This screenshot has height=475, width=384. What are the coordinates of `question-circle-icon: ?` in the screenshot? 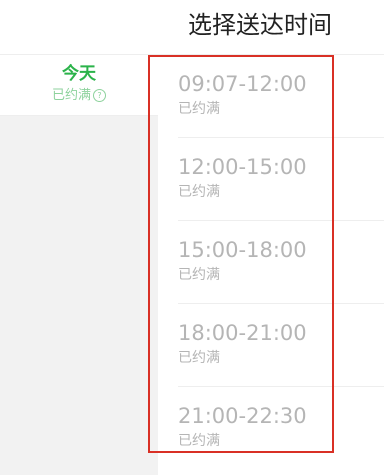 It's located at (99, 95).